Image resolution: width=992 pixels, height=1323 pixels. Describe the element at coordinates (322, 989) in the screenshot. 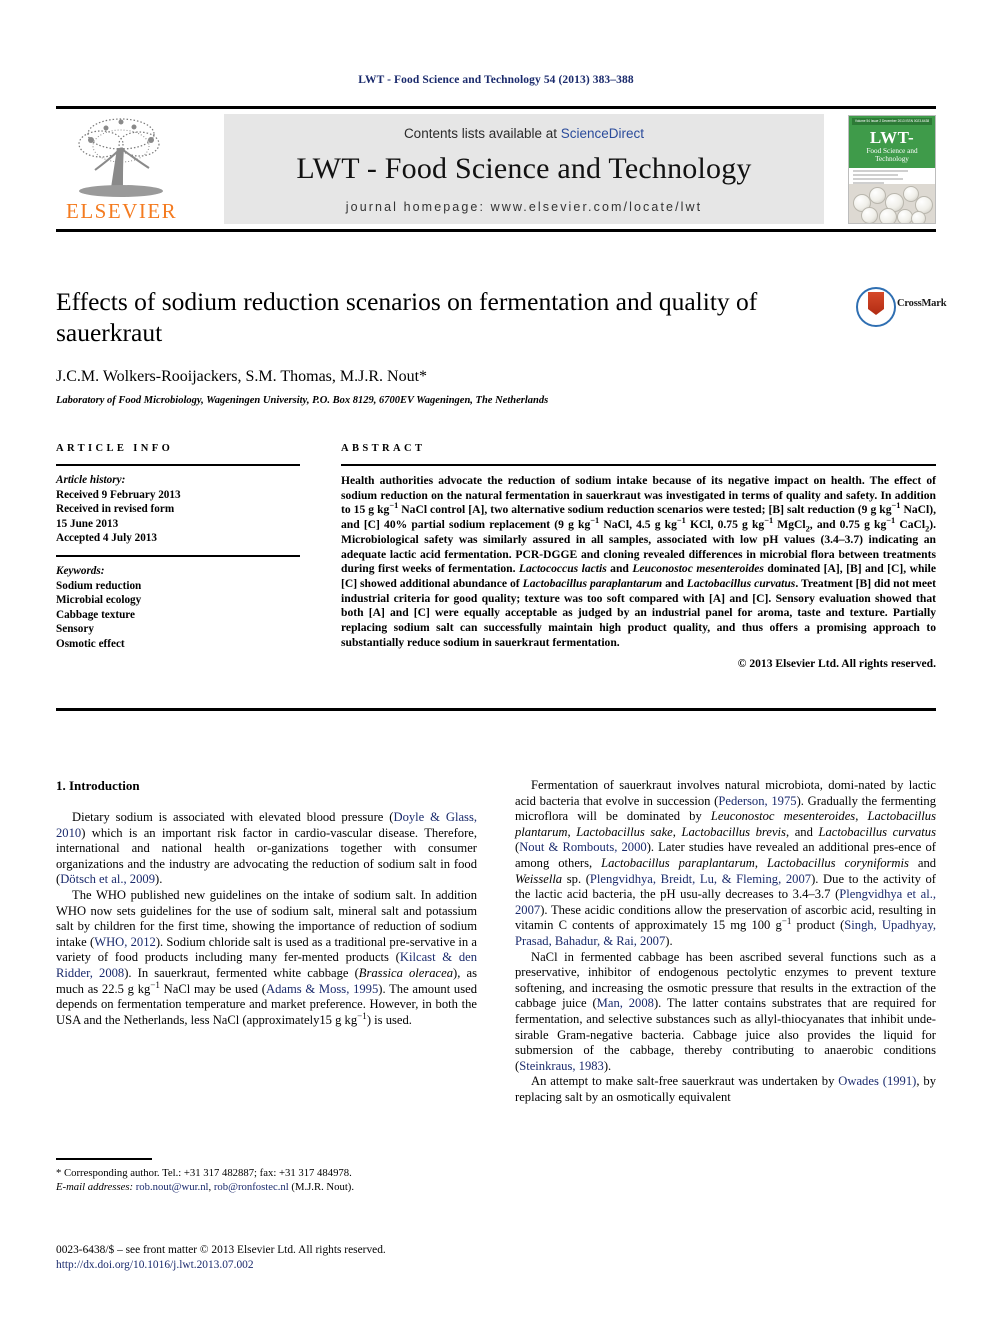

I see `citation-link: Adams & Moss, 1995` at that location.